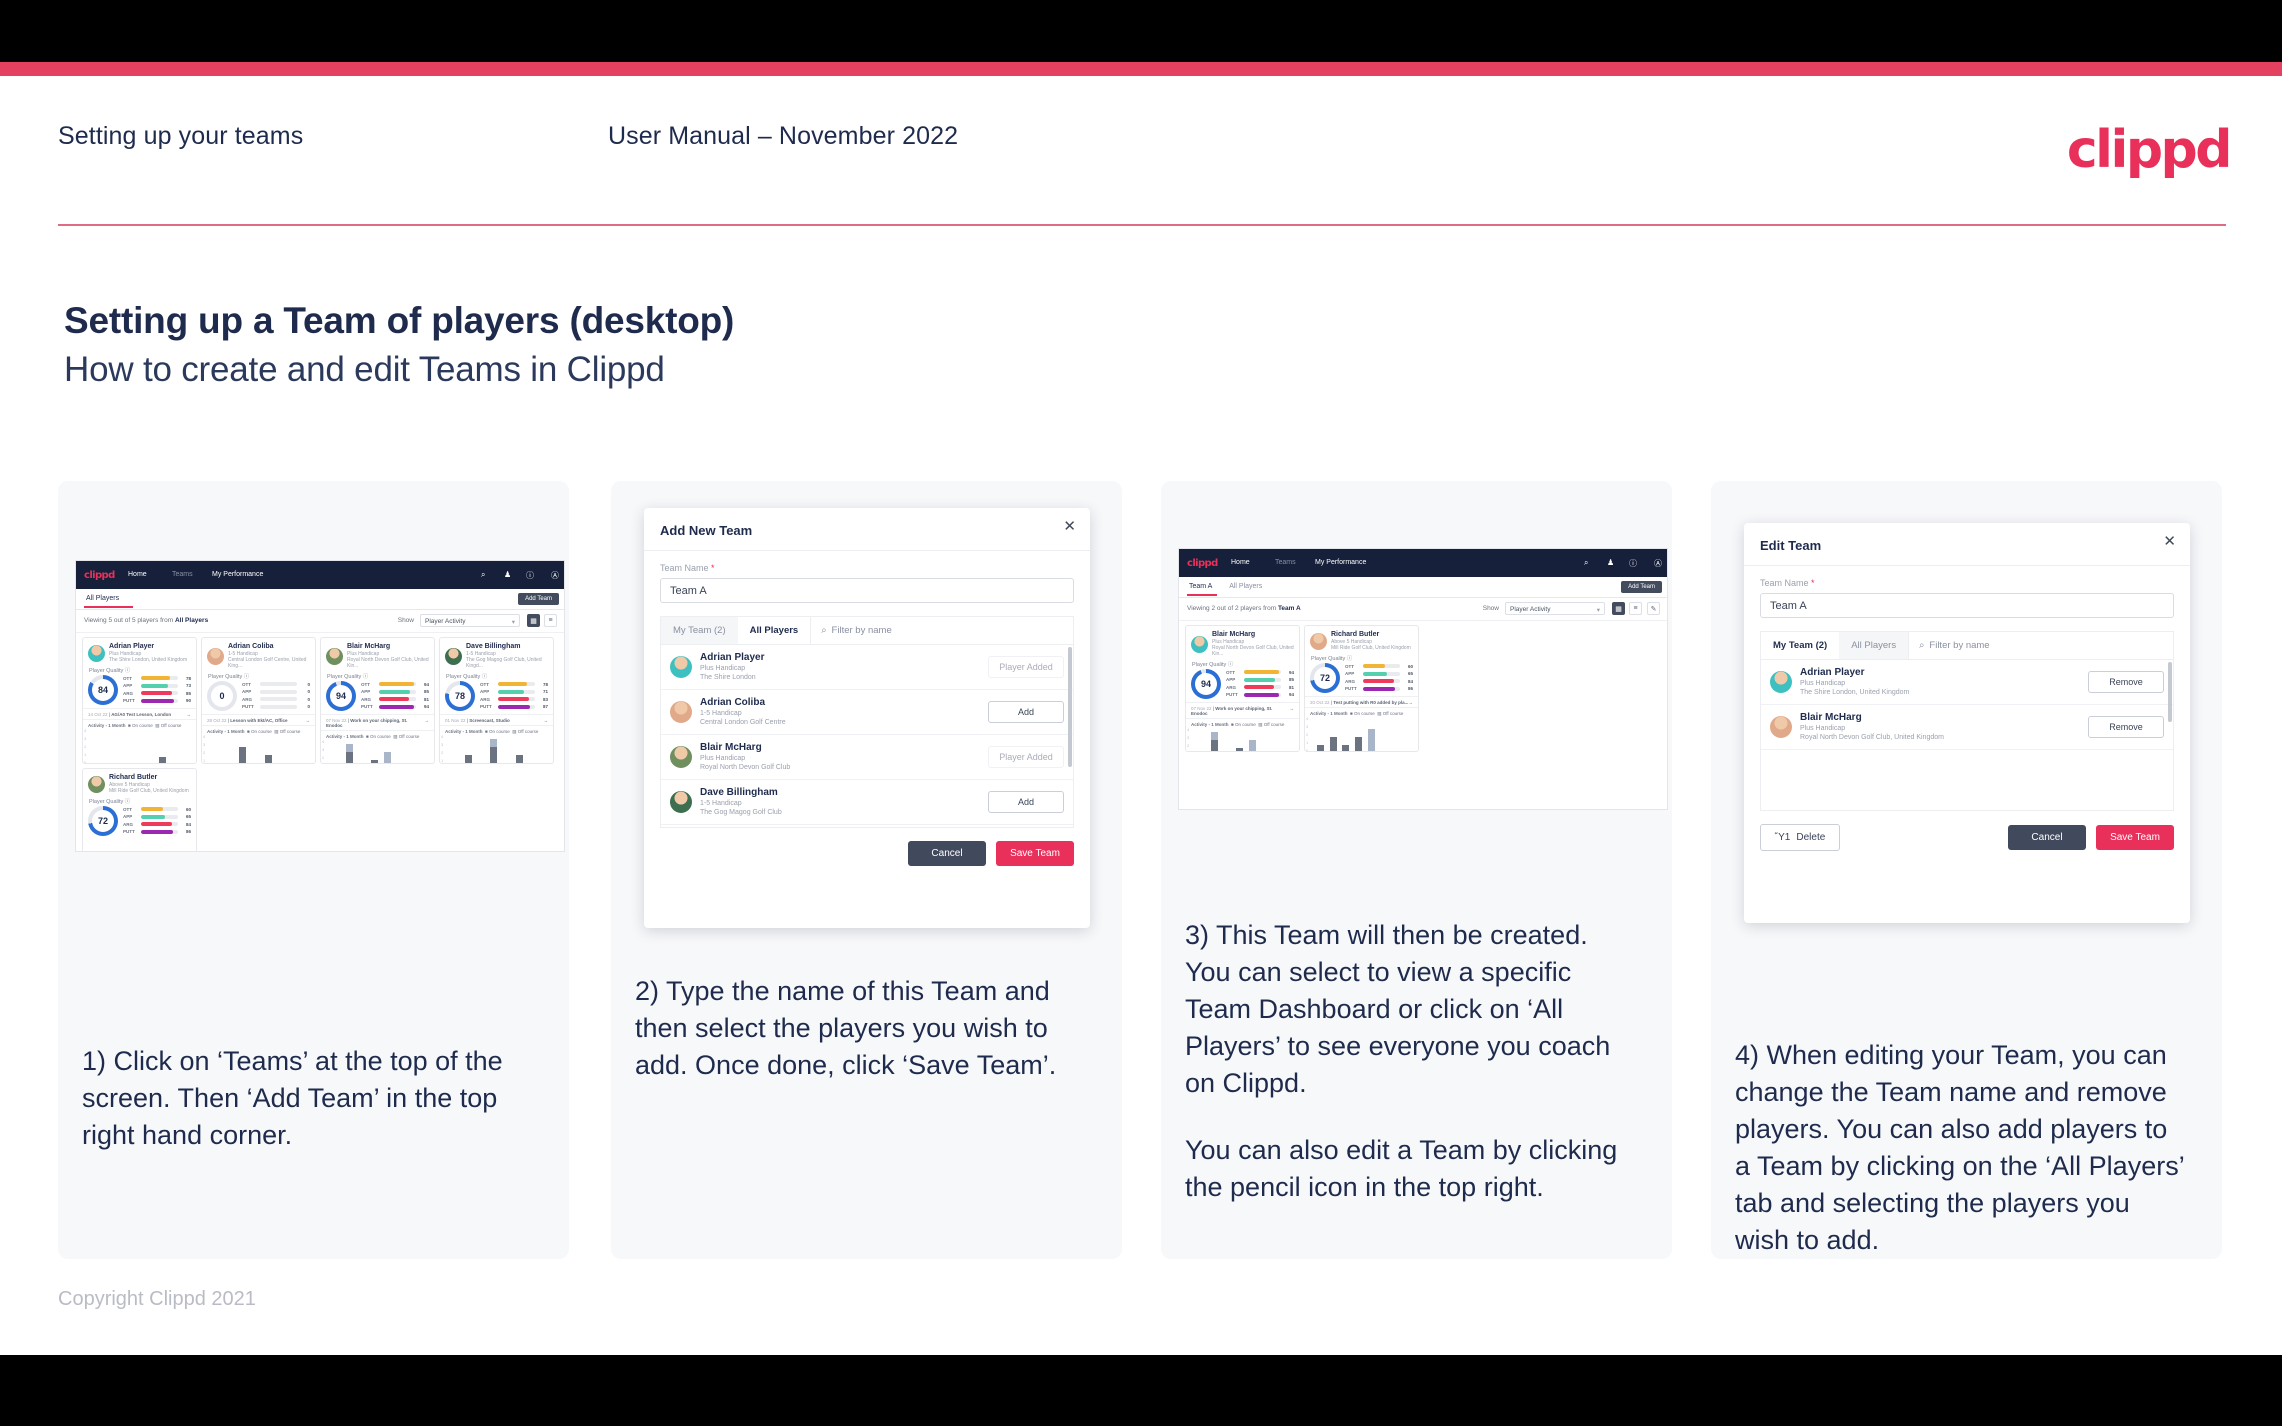 The width and height of the screenshot is (2282, 1426). I want to click on skill-track, so click(159, 816).